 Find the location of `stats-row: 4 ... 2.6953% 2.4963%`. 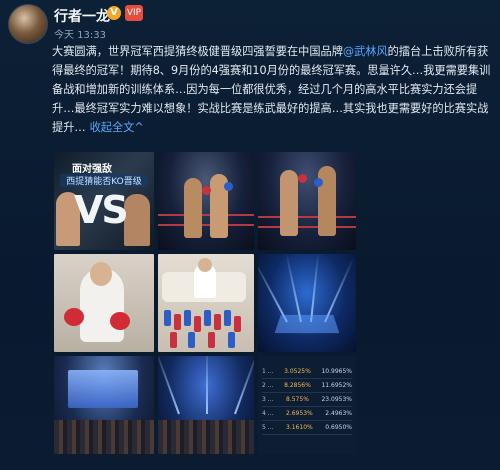

stats-row: 4 ... 2.6953% 2.4963% is located at coordinates (307, 414).